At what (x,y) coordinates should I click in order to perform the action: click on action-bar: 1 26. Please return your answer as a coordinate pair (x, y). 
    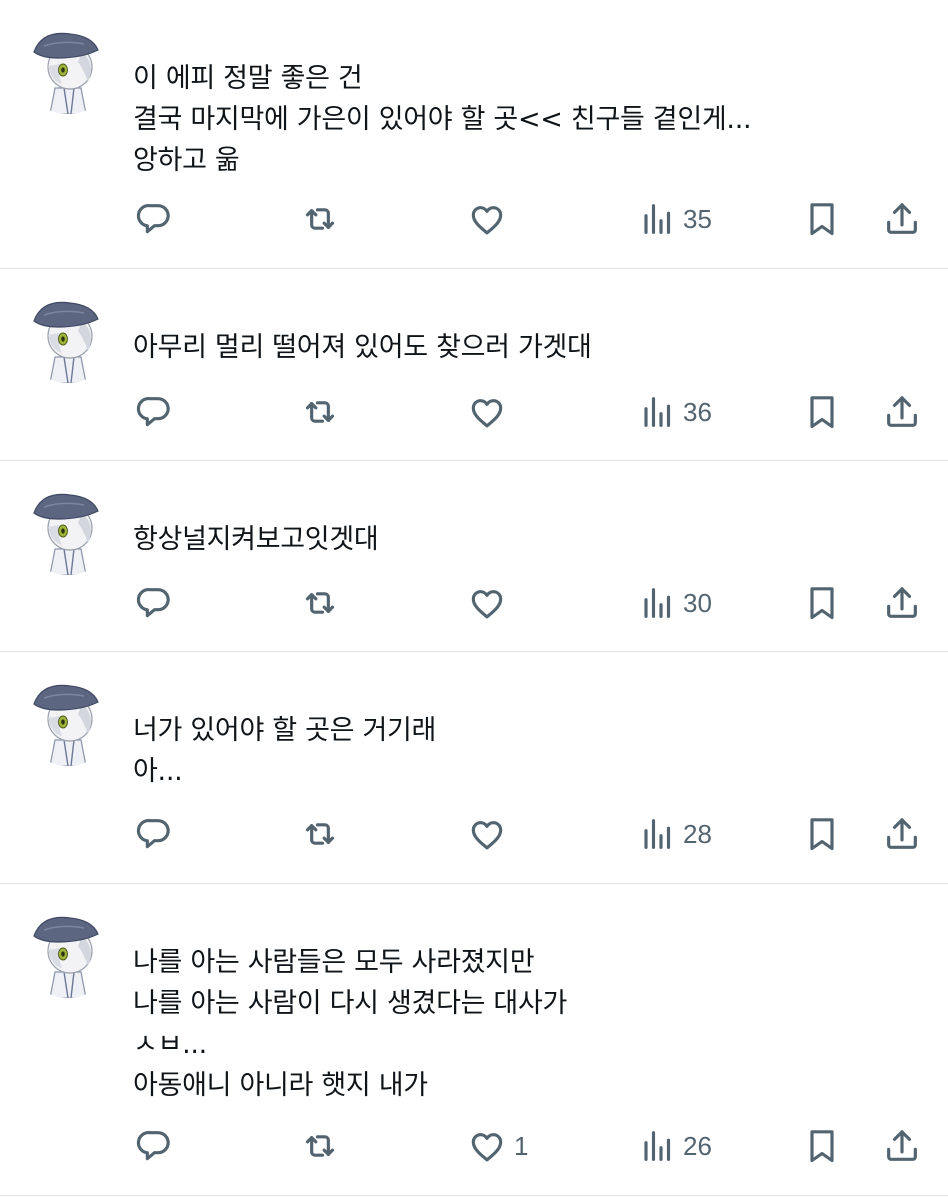
    Looking at the image, I should click on (474, 1146).